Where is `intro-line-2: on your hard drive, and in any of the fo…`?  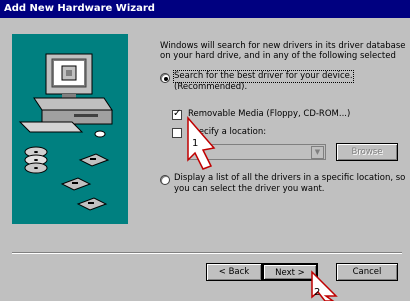 intro-line-2: on your hard drive, and in any of the fo… is located at coordinates (278, 56).